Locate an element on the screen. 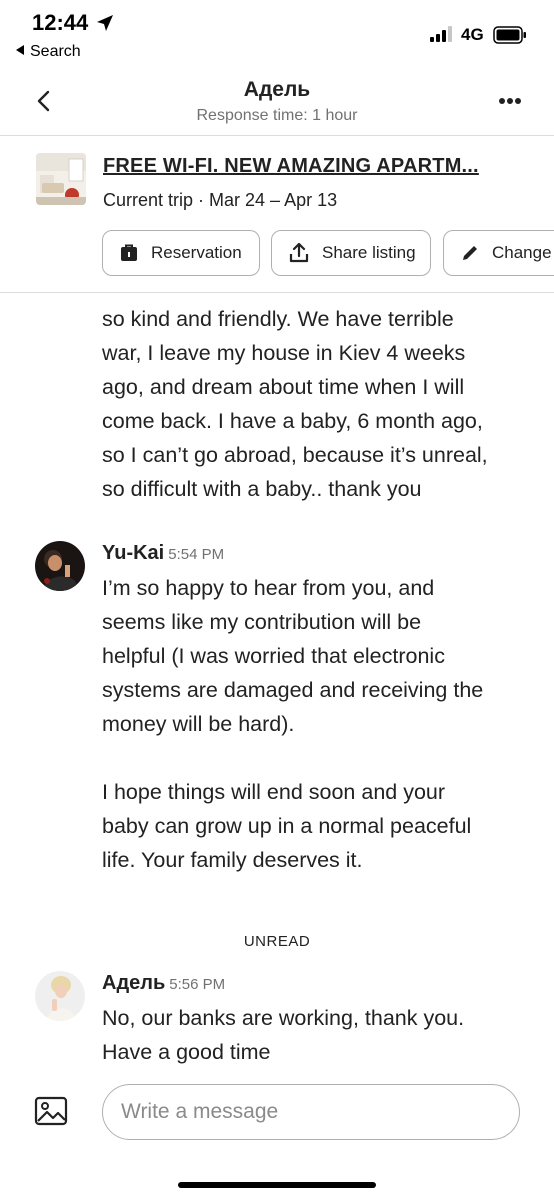 The width and height of the screenshot is (554, 1200). message-line: so kind and friendly. We have terrible is located at coordinates (278, 319).